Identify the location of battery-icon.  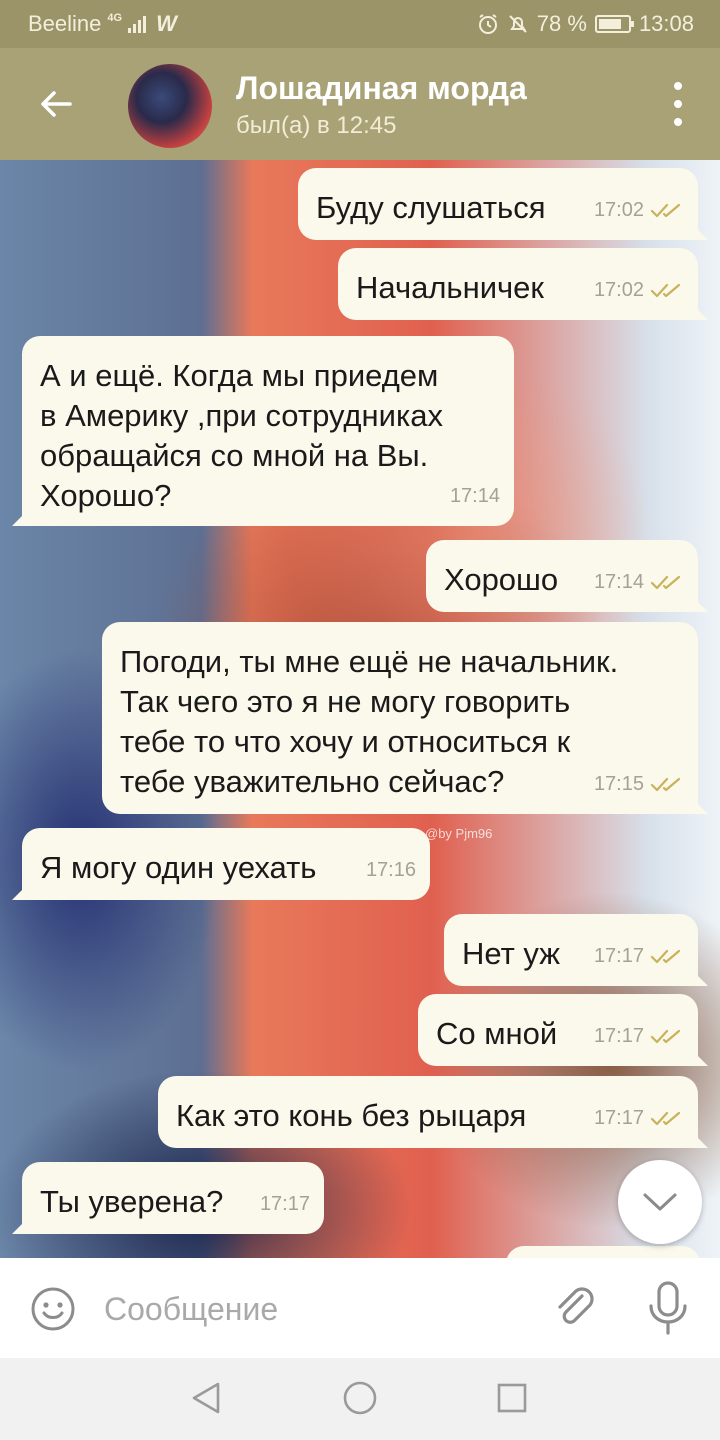
(614, 24).